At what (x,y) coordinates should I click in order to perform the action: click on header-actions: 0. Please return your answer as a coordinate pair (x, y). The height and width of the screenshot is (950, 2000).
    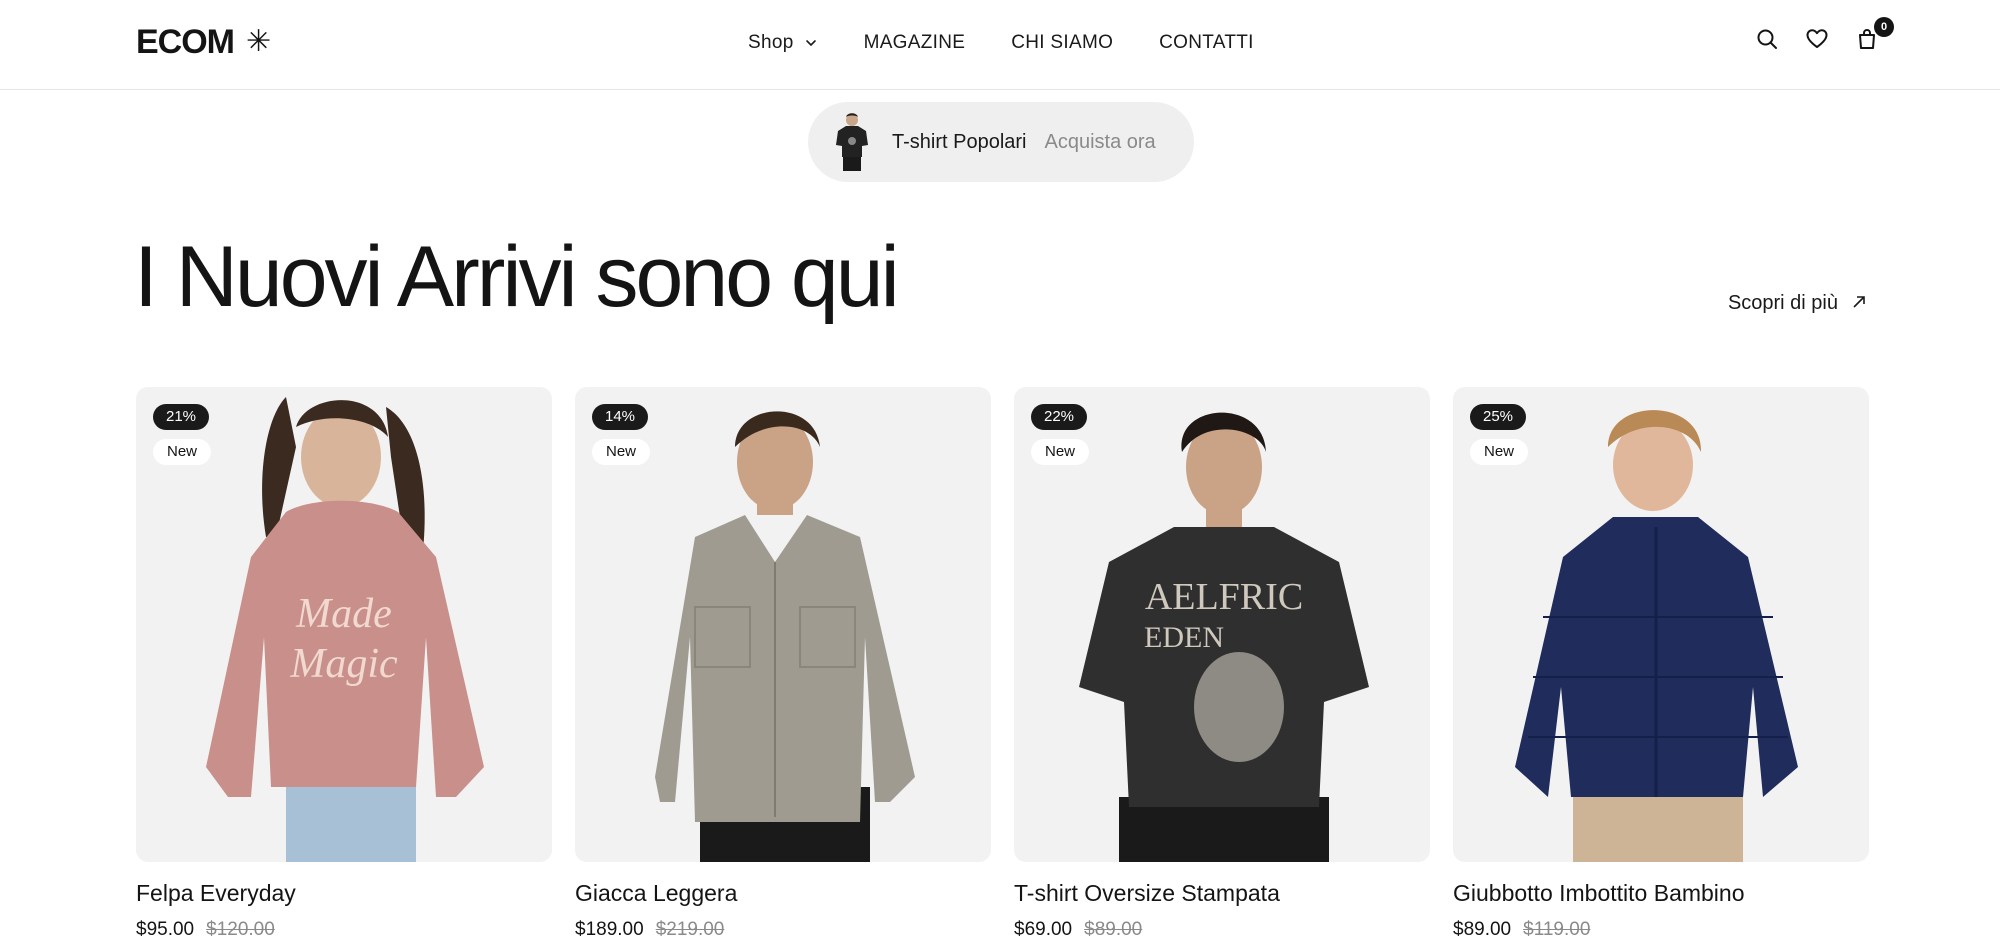
    Looking at the image, I should click on (1824, 34).